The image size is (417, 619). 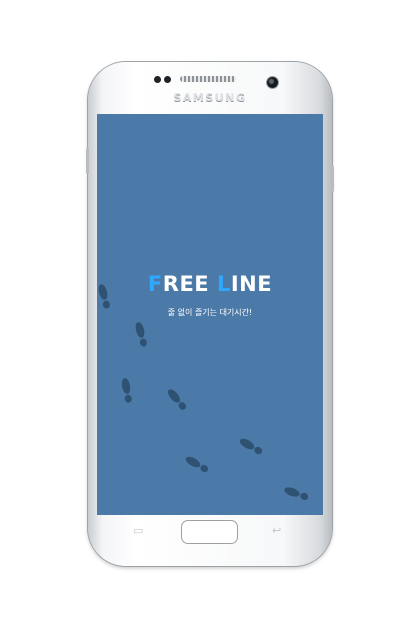 What do you see at coordinates (209, 532) in the screenshot?
I see `home-button` at bounding box center [209, 532].